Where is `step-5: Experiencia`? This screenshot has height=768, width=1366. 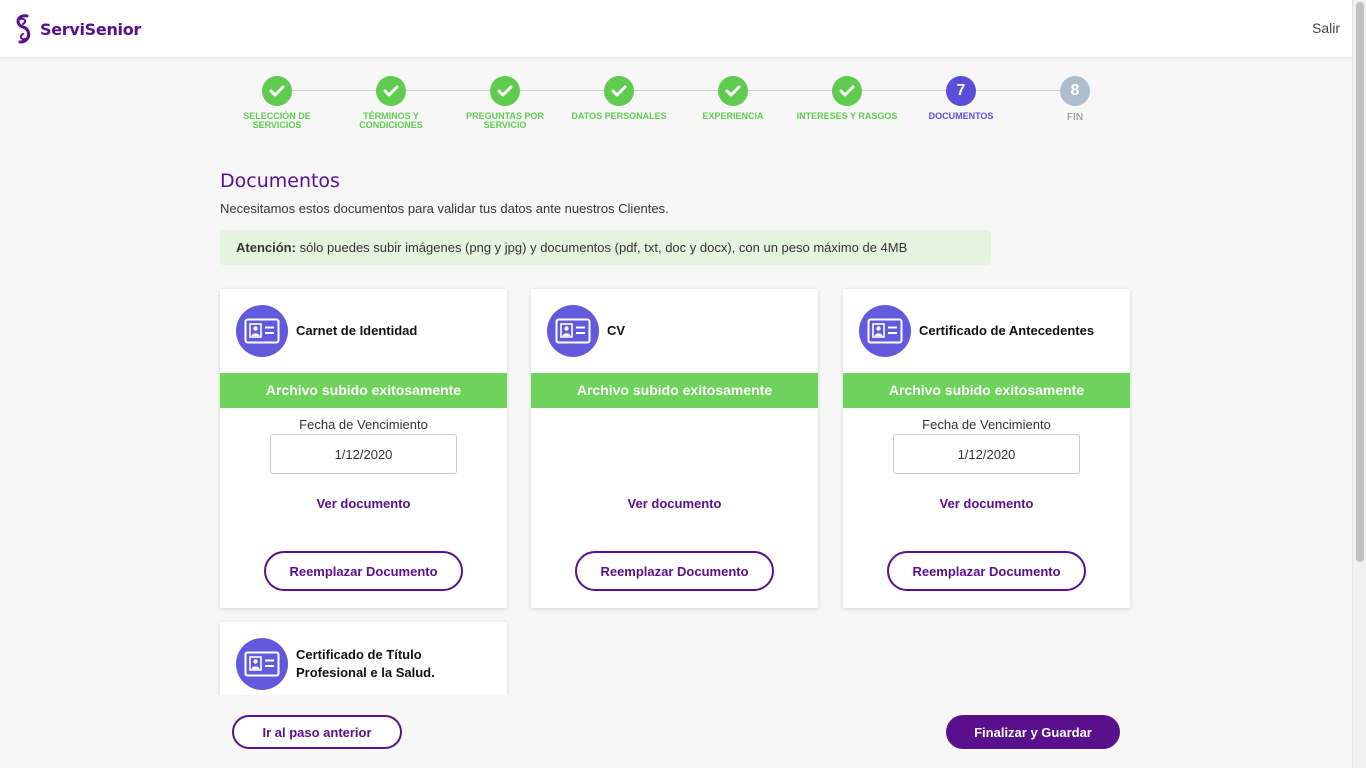
step-5: Experiencia is located at coordinates (733, 98).